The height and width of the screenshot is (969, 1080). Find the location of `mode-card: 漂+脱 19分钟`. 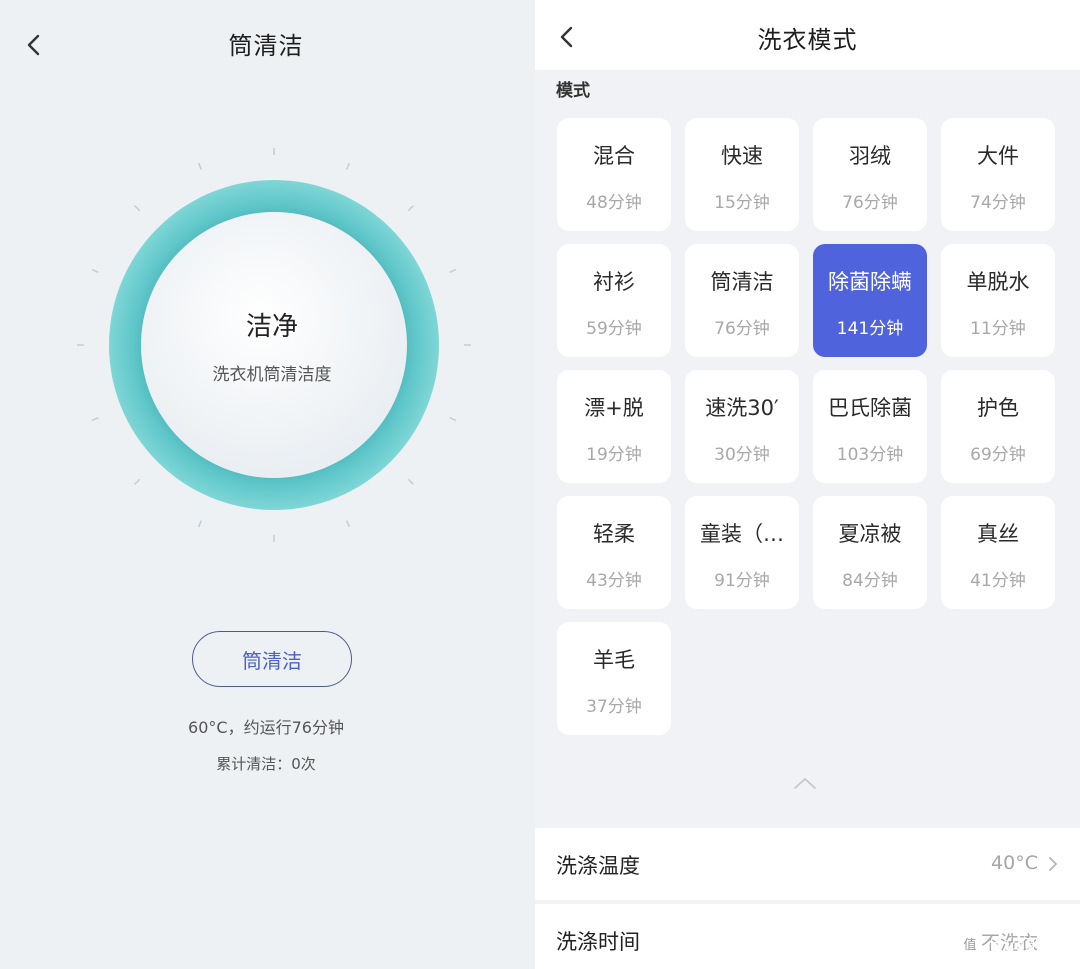

mode-card: 漂+脱 19分钟 is located at coordinates (614, 426).